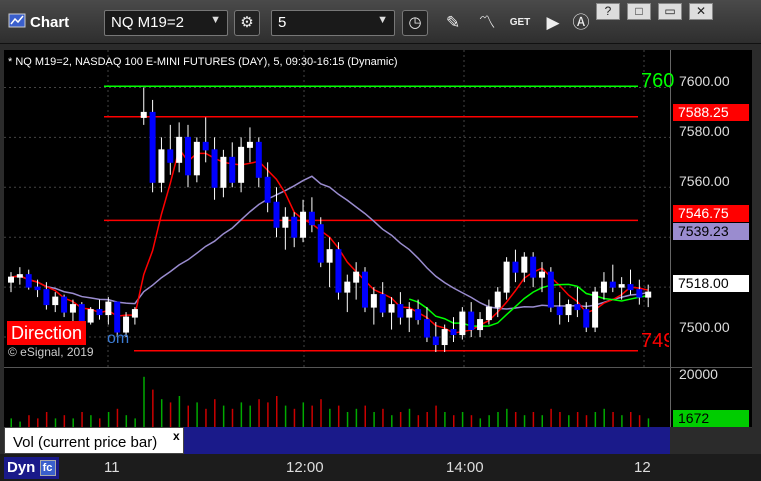 The image size is (761, 481). Describe the element at coordinates (658, 81) in the screenshot. I see `level-edge-label: 760` at that location.